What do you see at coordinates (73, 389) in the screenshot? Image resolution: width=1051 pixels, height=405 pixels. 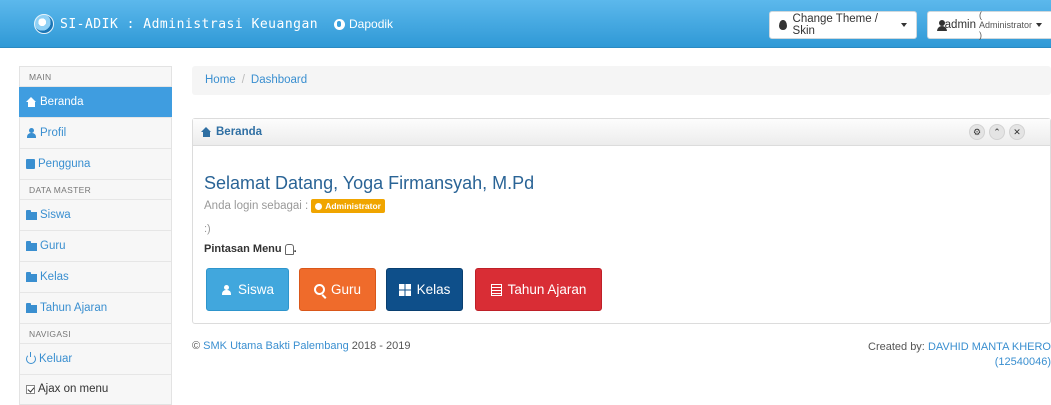 I see `ajax-toggle-label: Ajax on menu` at bounding box center [73, 389].